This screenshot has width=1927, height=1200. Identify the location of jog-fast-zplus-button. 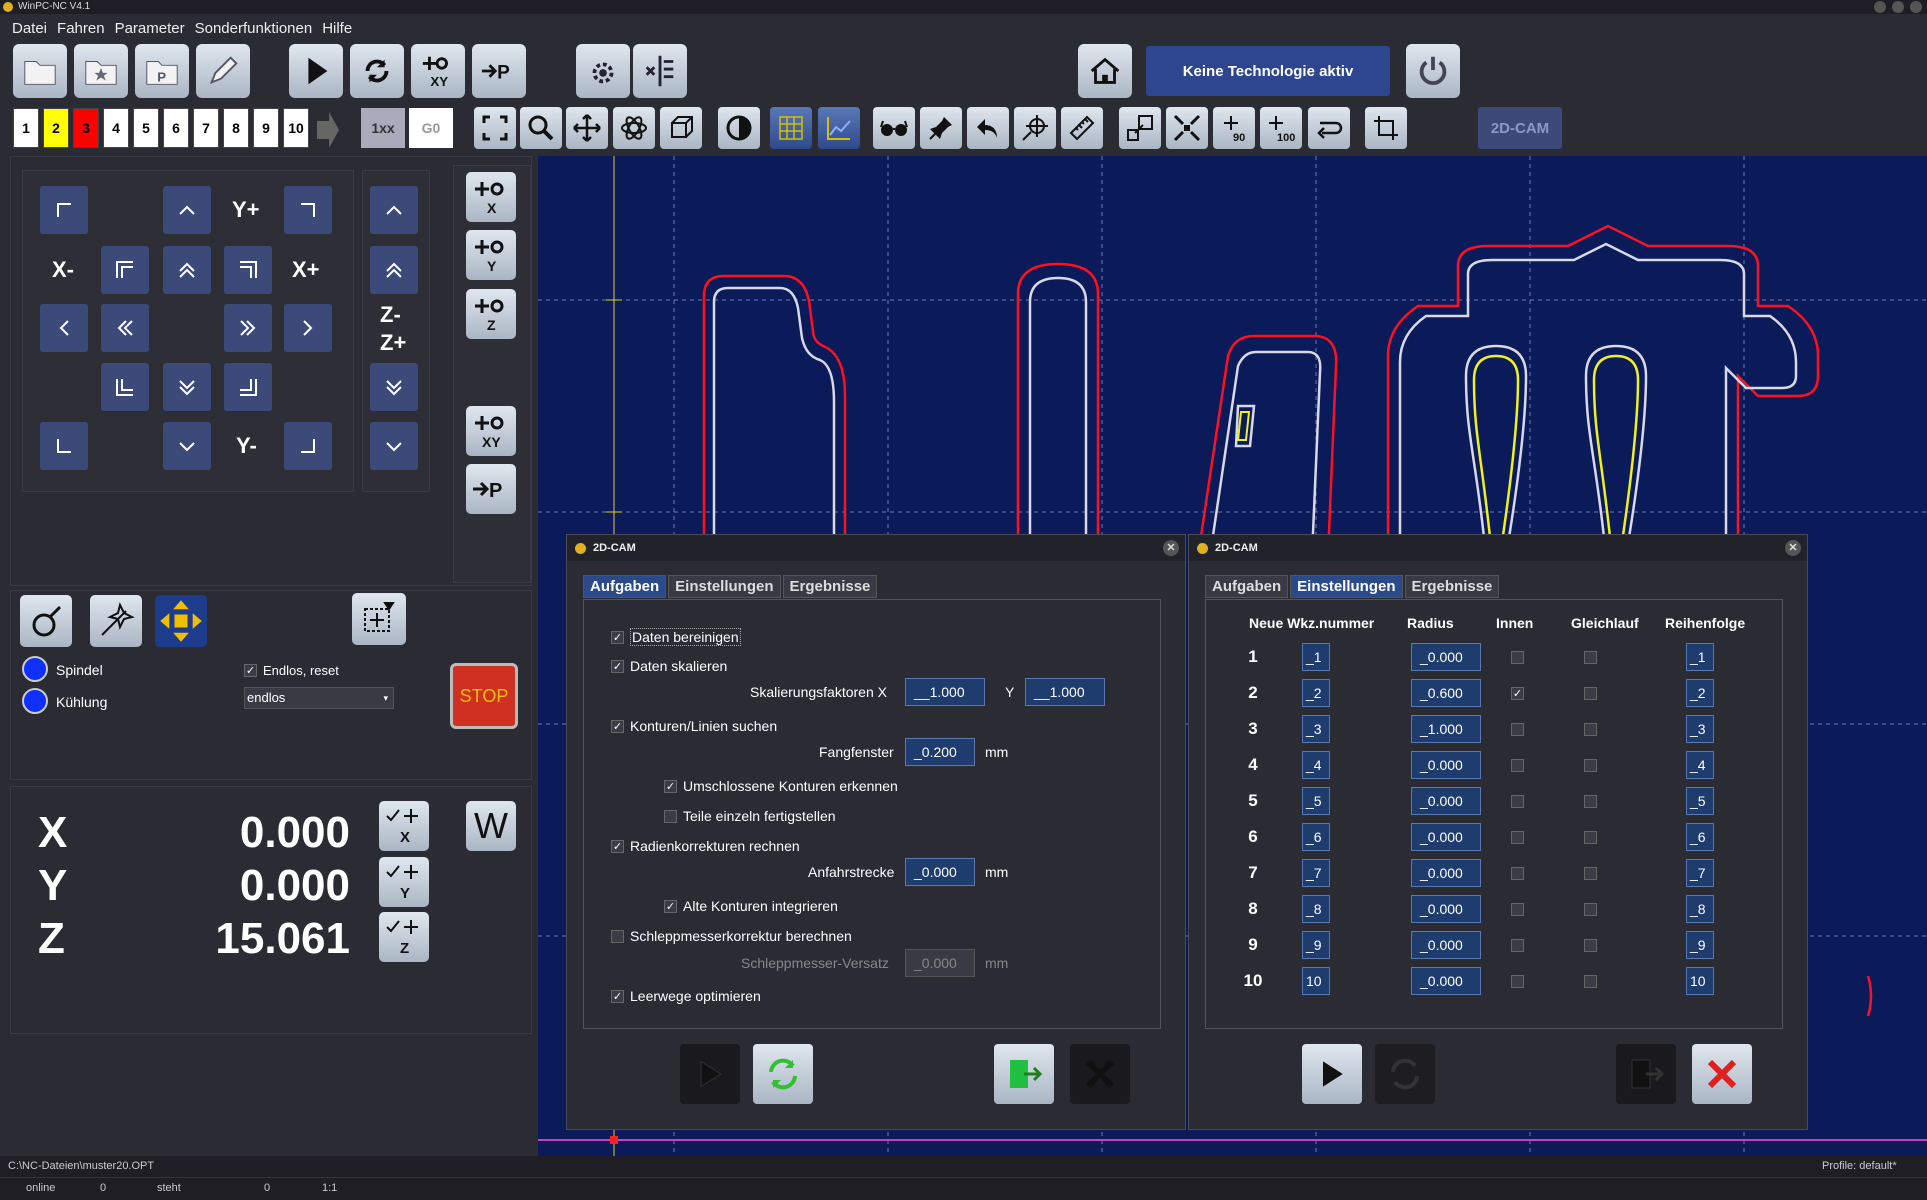
(394, 270).